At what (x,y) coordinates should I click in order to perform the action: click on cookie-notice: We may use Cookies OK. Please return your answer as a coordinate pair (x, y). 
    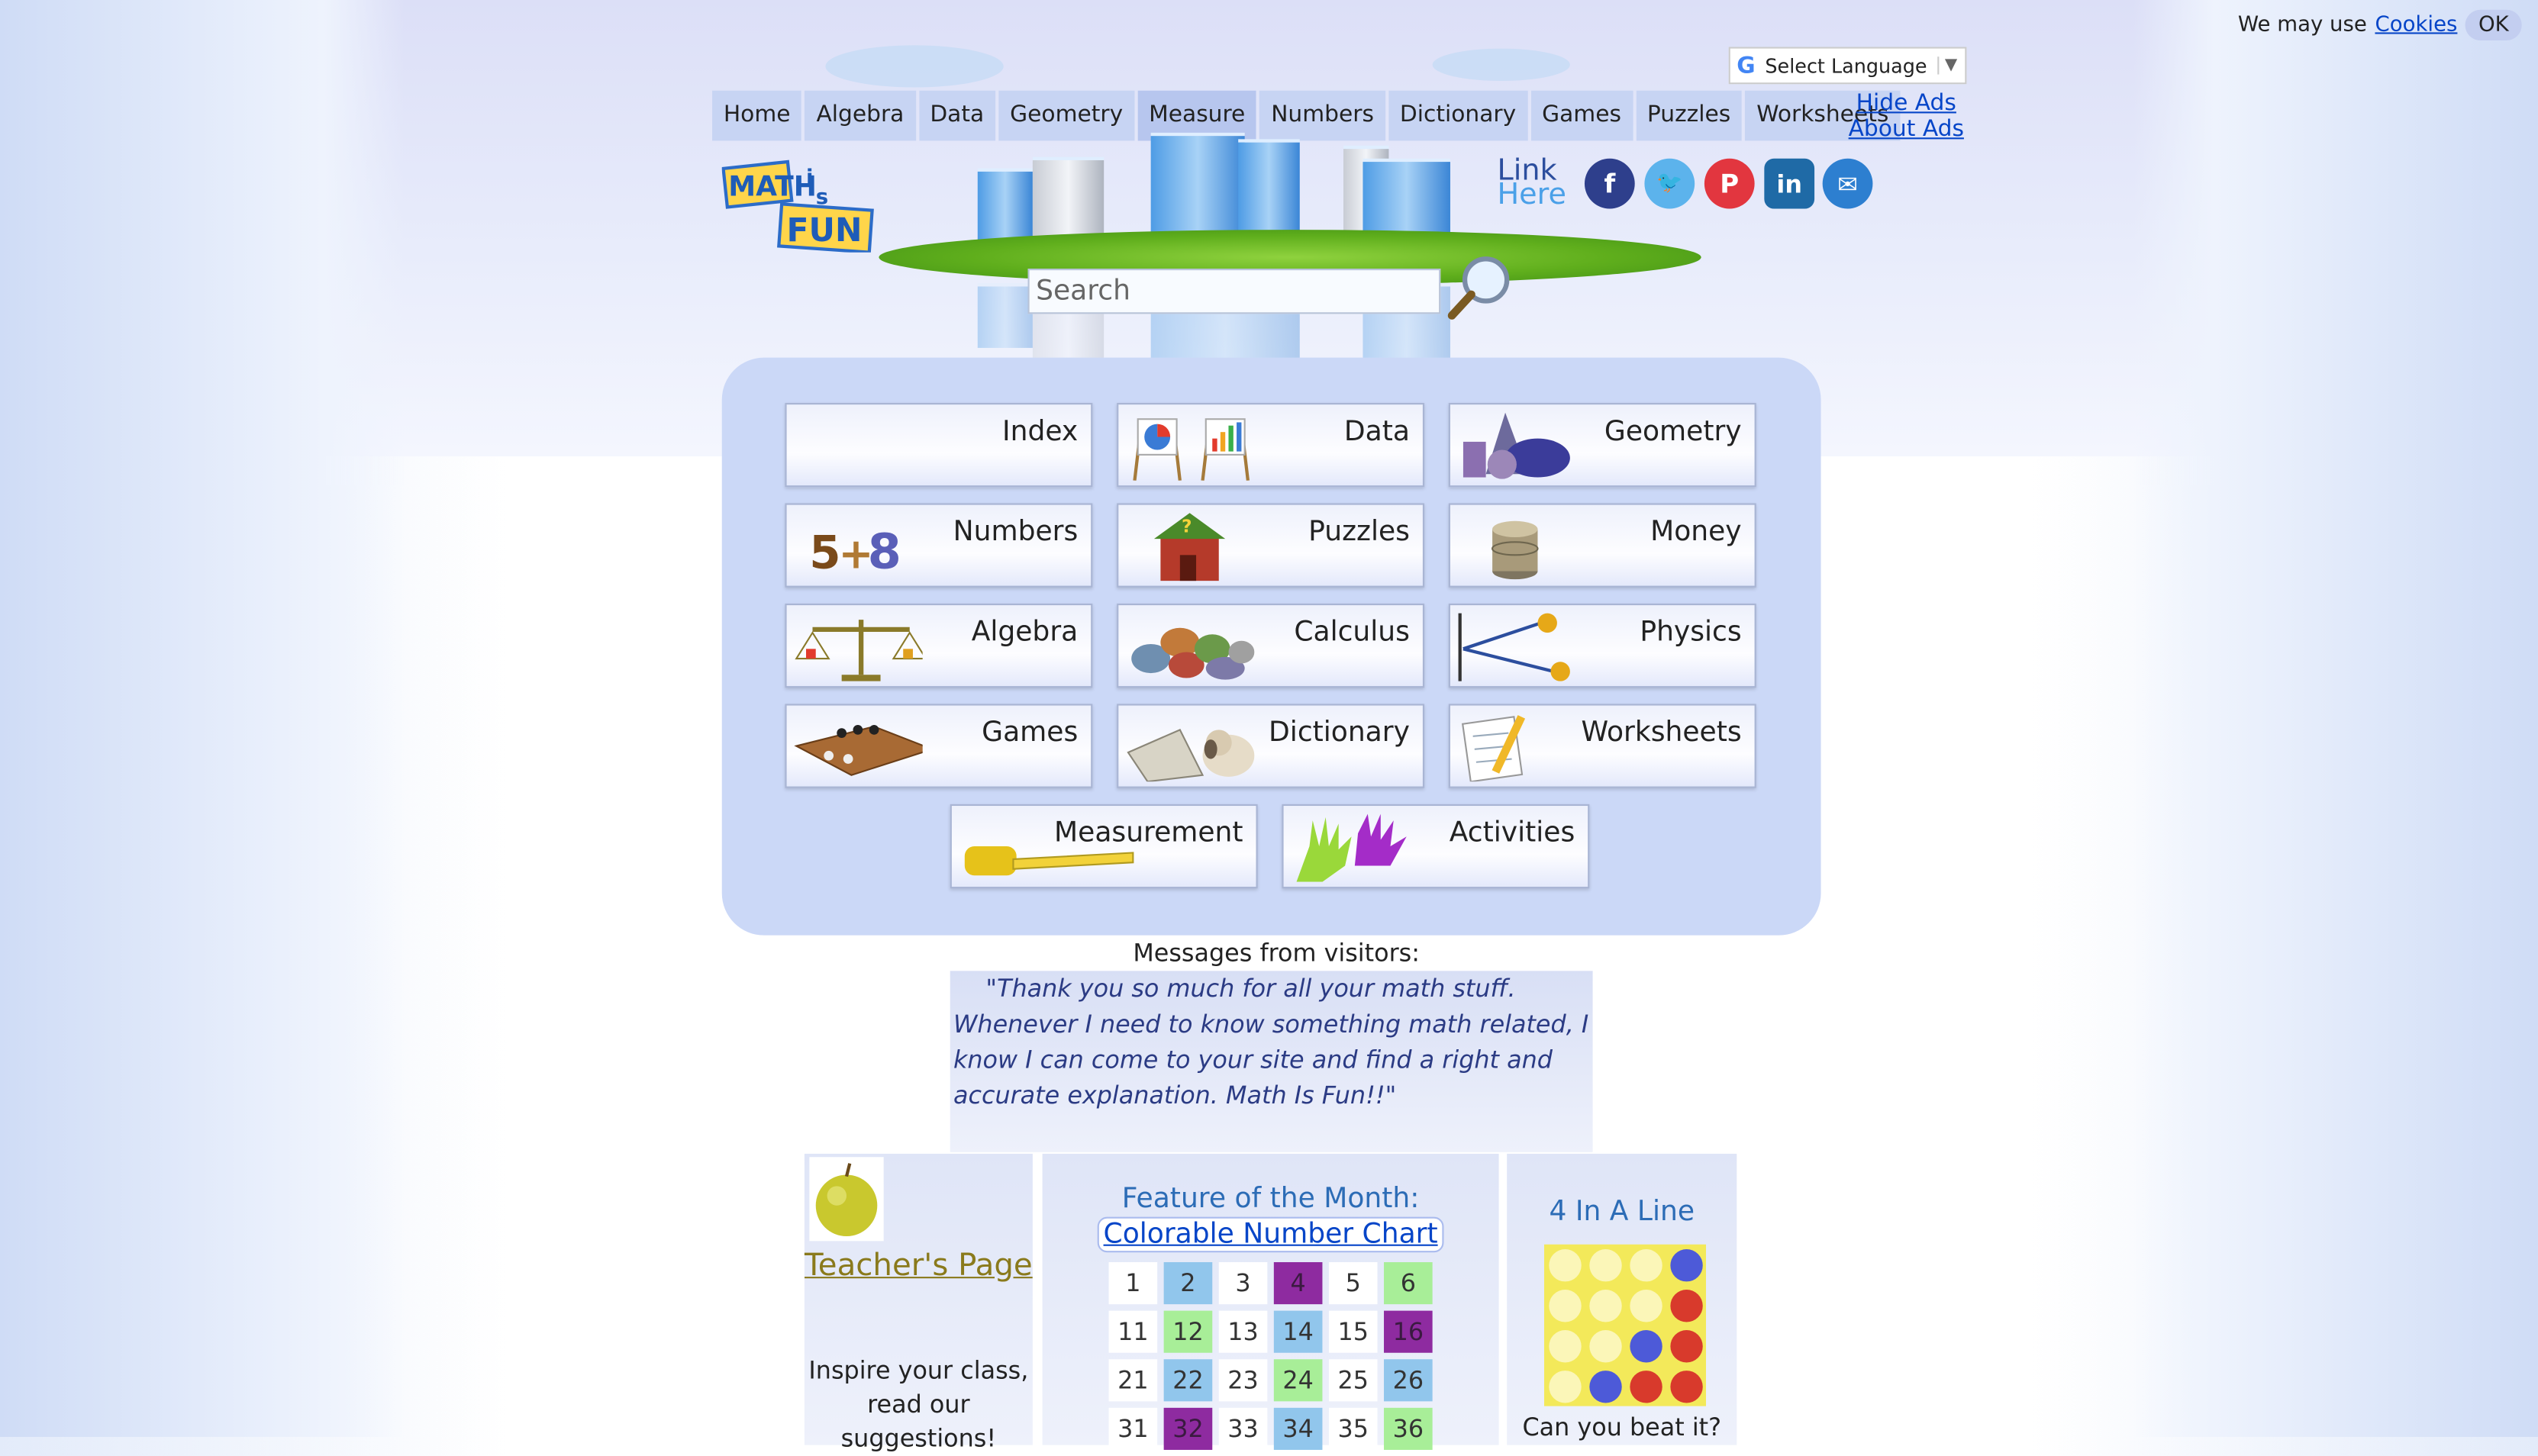
    Looking at the image, I should click on (2380, 25).